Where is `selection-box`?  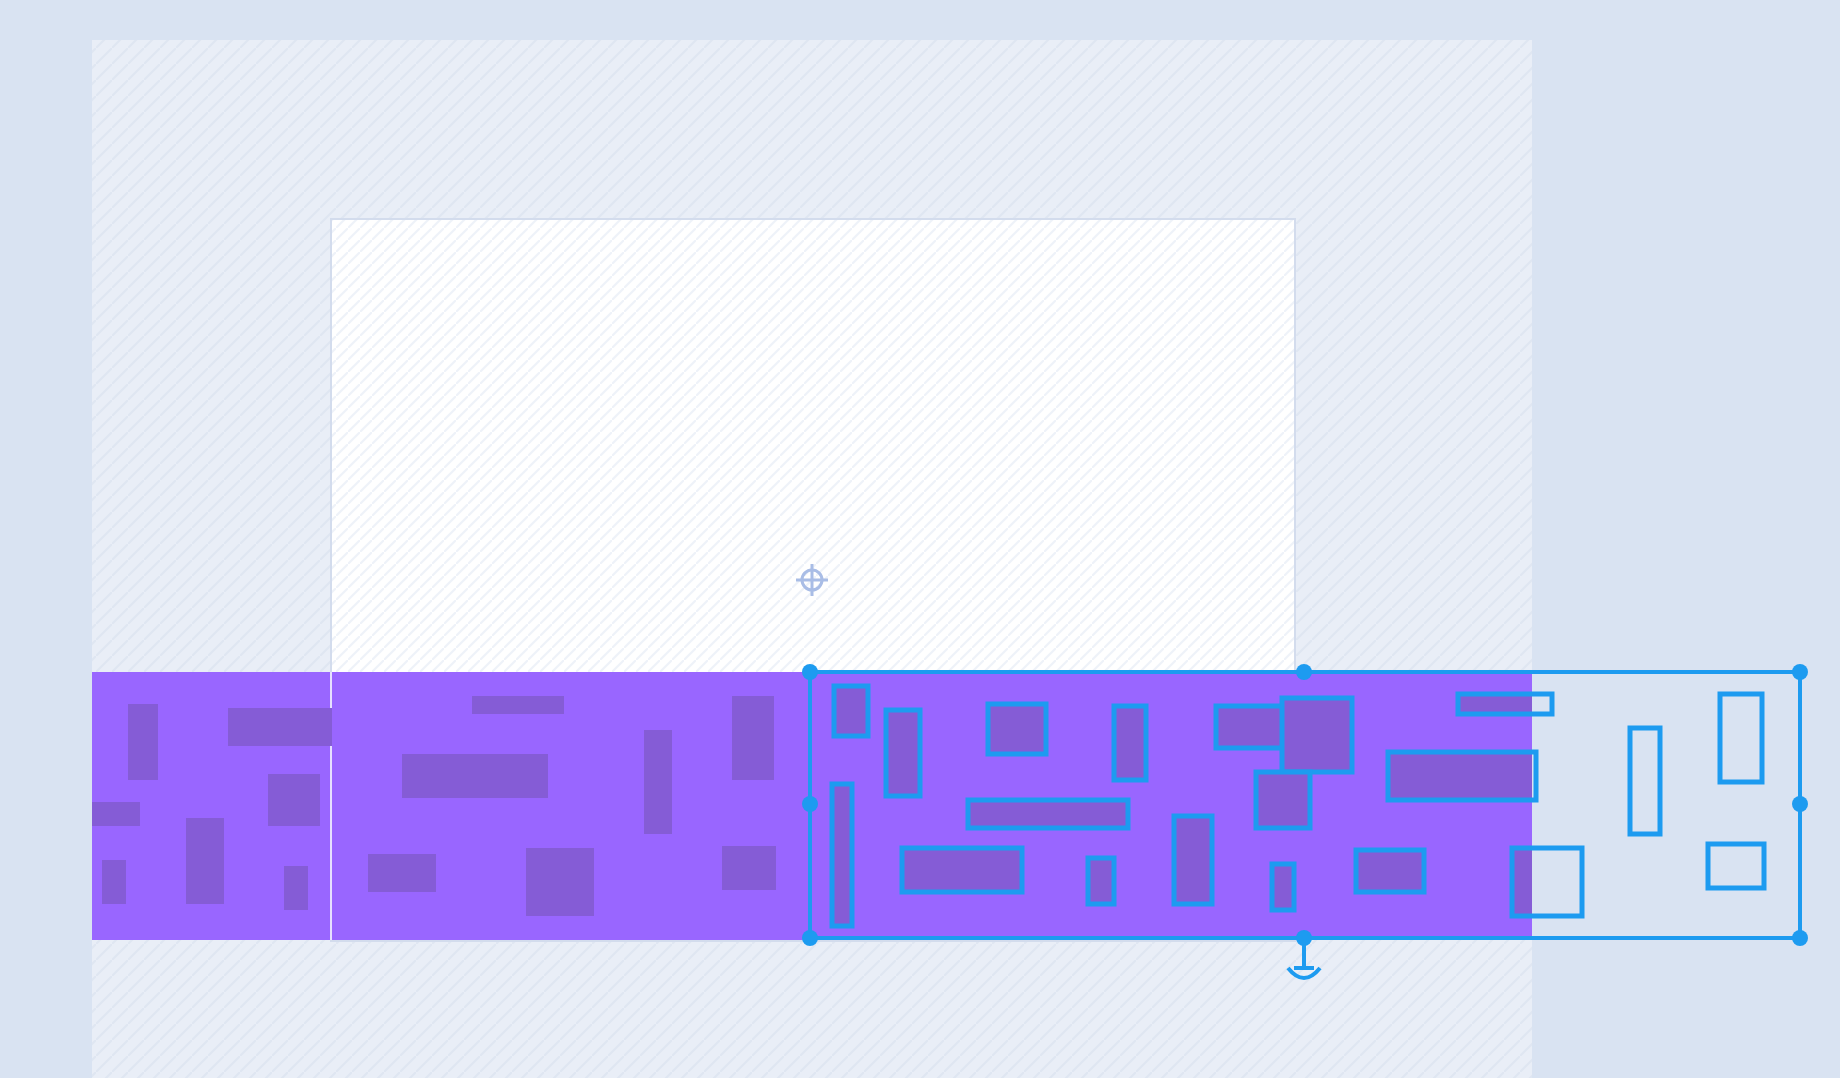
selection-box is located at coordinates (1305, 805).